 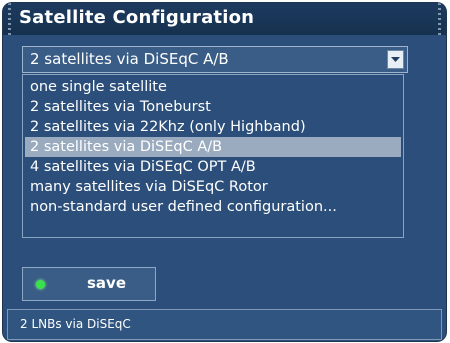 What do you see at coordinates (224, 324) in the screenshot?
I see `status-bar: 2 LNBs via DiSEqC` at bounding box center [224, 324].